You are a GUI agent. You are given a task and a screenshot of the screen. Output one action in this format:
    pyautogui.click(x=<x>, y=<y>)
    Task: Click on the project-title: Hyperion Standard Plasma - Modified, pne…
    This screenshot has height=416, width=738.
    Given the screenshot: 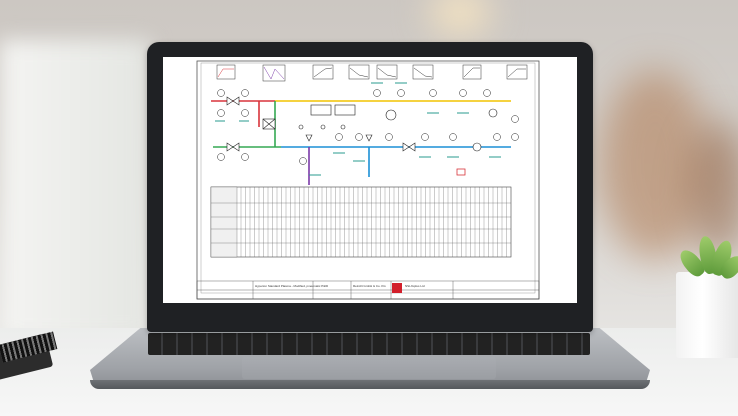 What is the action you would take?
    pyautogui.click(x=292, y=286)
    